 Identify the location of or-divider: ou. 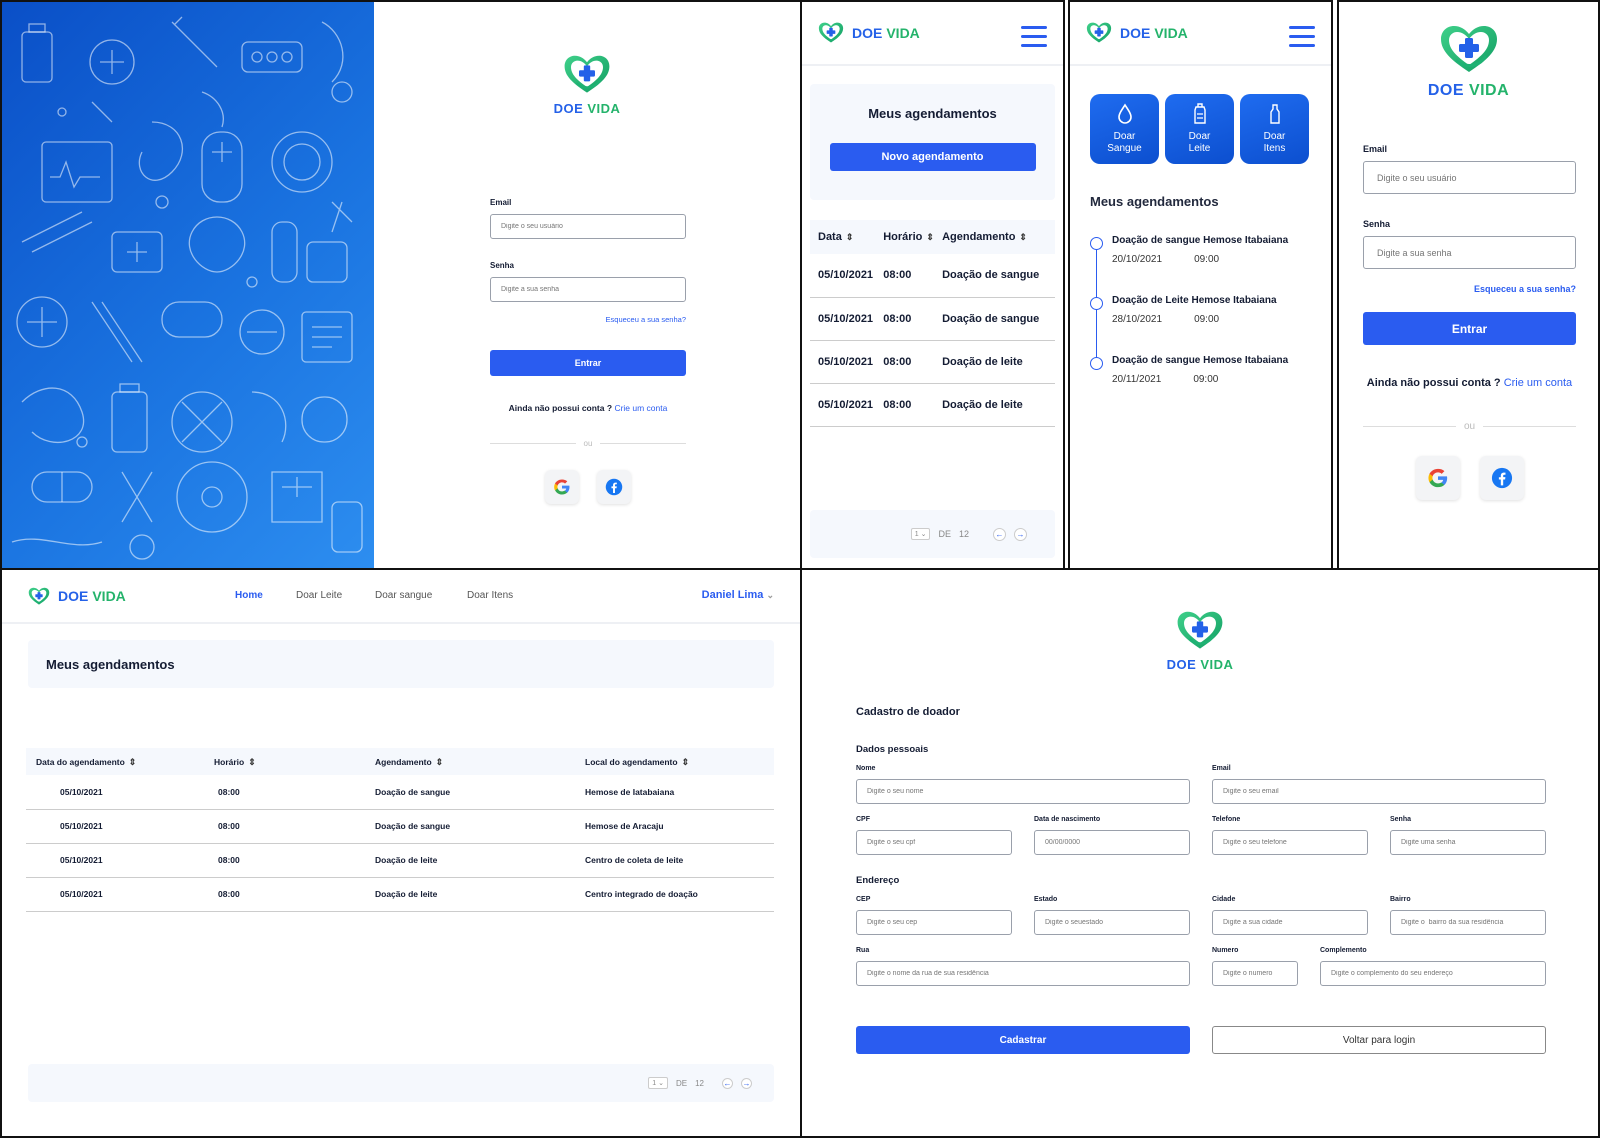
(588, 443).